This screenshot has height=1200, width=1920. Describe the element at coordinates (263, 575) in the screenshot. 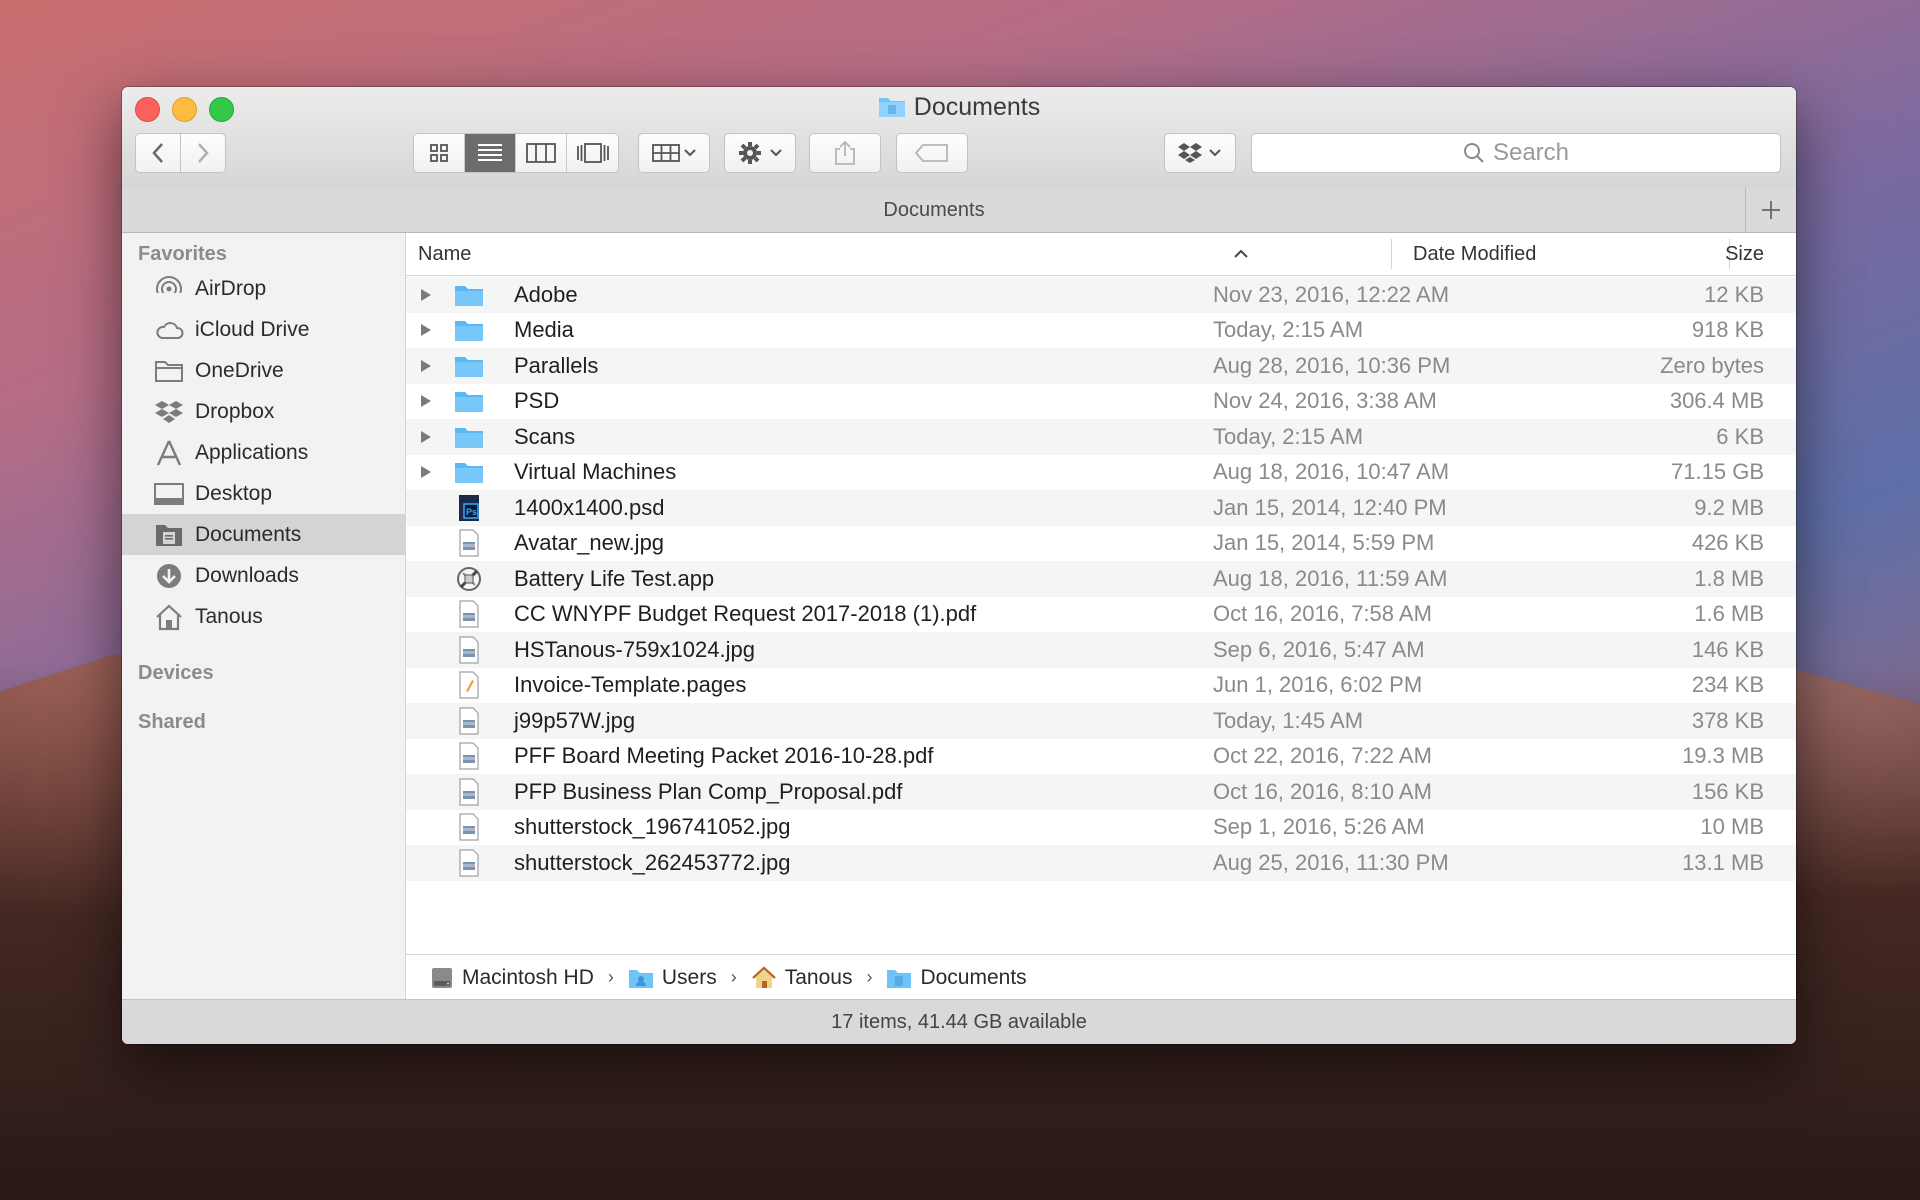

I see `sidebar-item-downloads: Downloads` at that location.